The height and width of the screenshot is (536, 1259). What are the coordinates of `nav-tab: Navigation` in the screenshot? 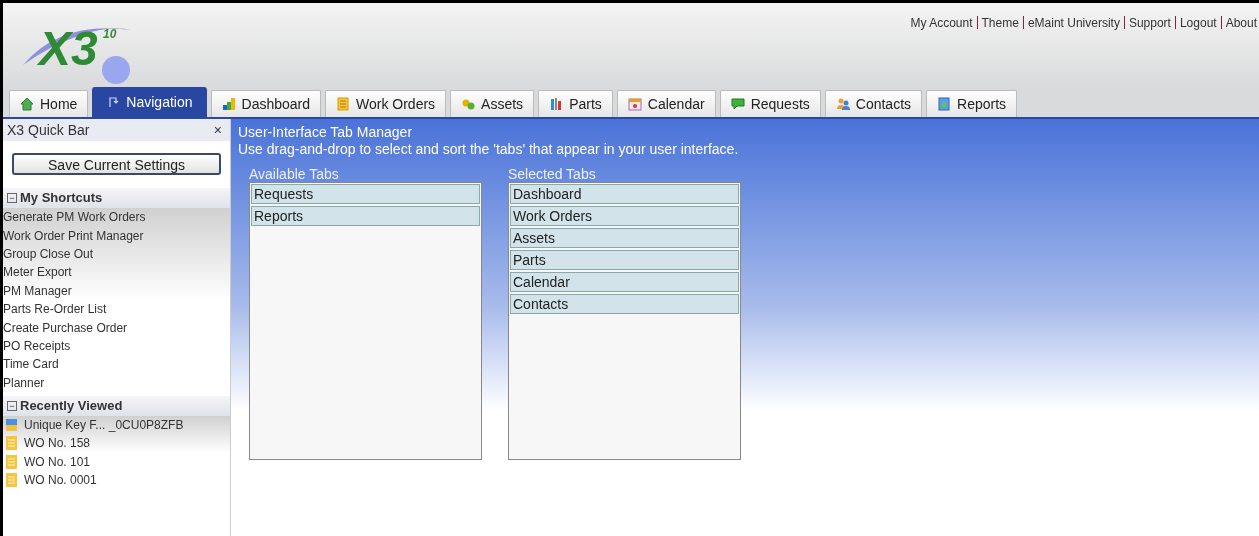 It's located at (149, 102).